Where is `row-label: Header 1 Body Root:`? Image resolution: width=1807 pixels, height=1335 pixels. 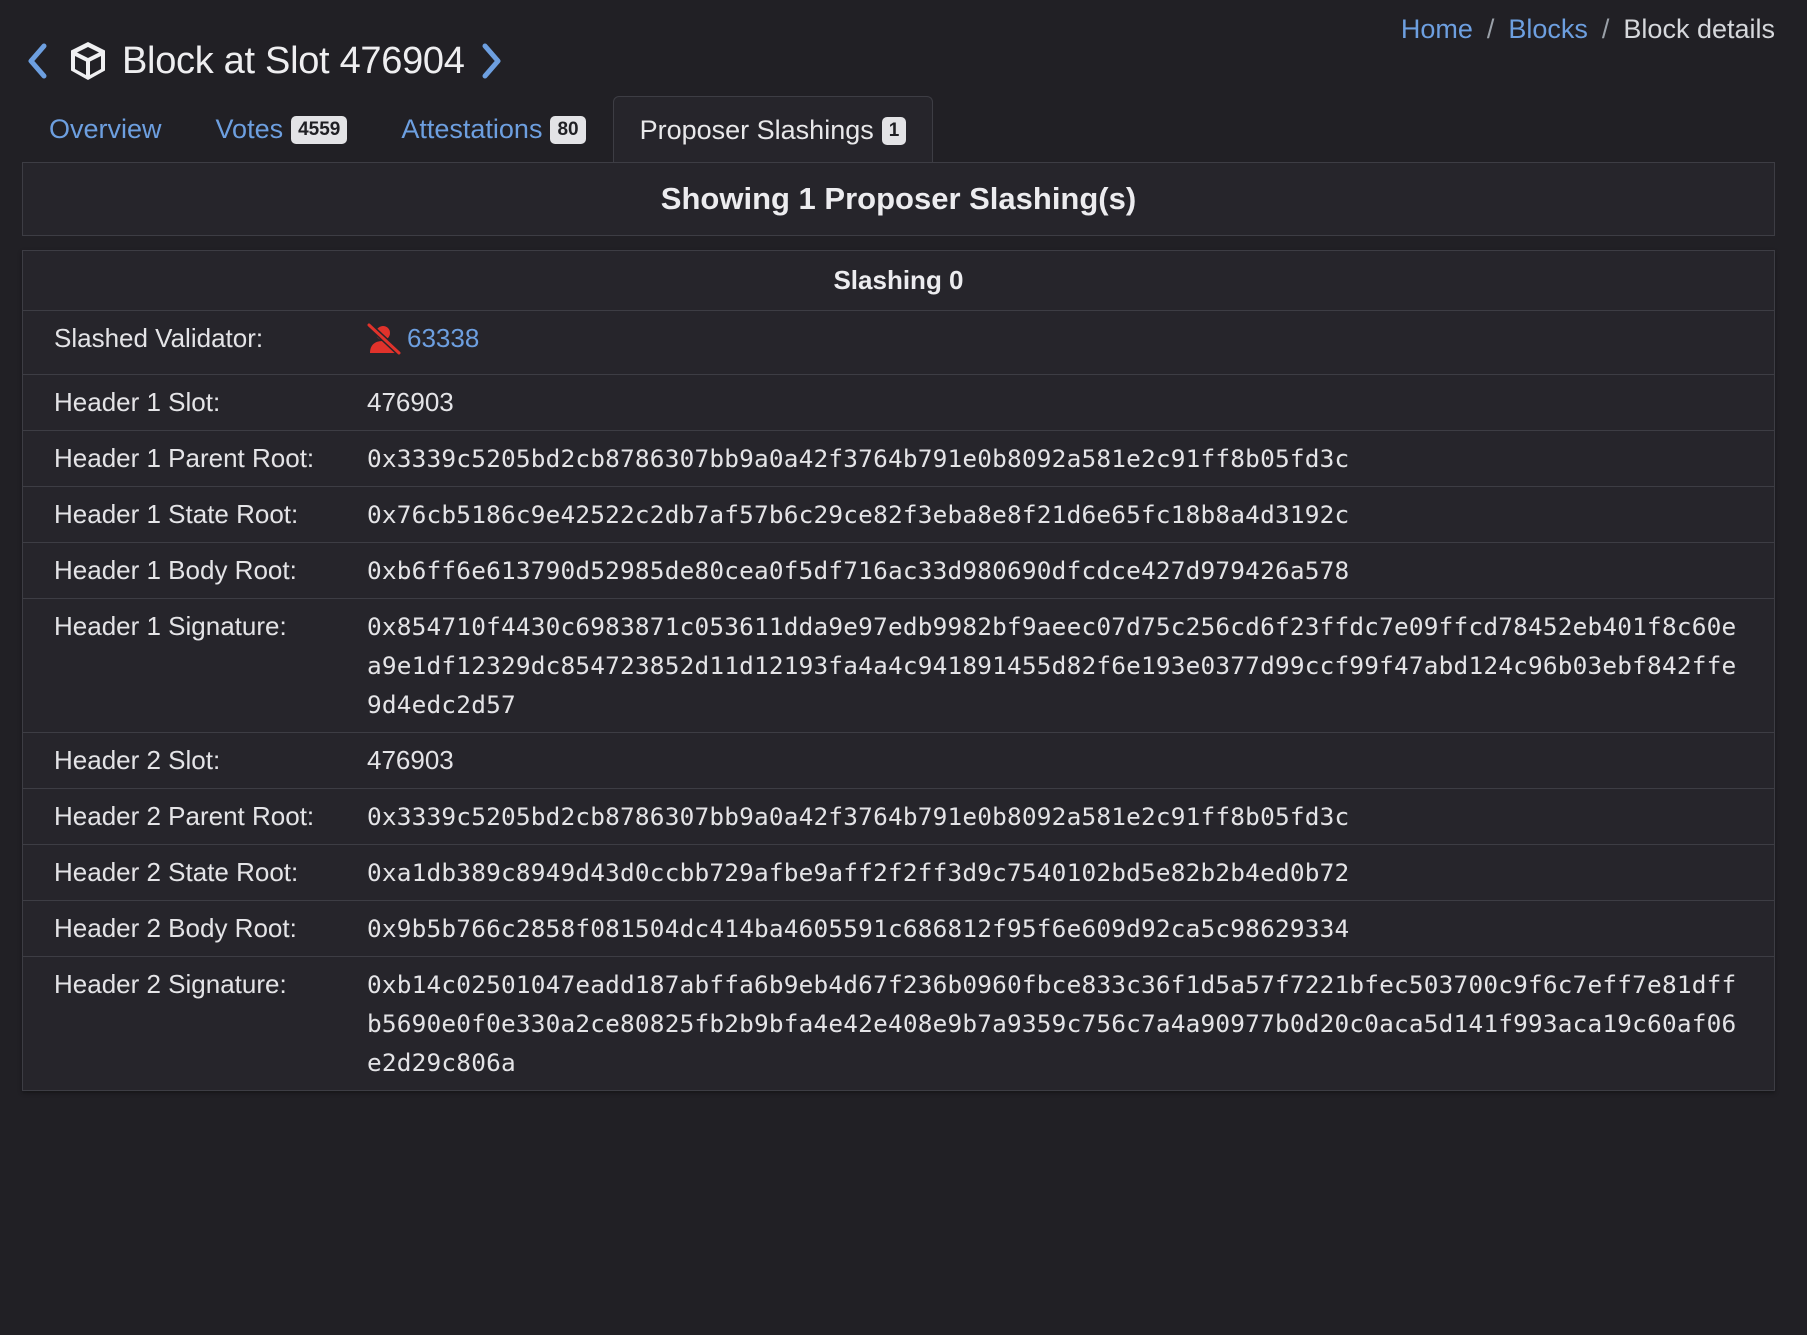
row-label: Header 1 Body Root: is located at coordinates (175, 569).